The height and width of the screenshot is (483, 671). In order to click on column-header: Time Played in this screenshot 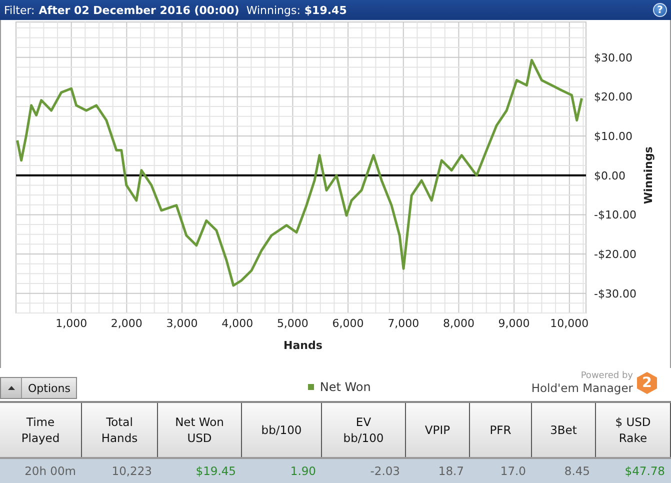, I will do `click(41, 430)`.